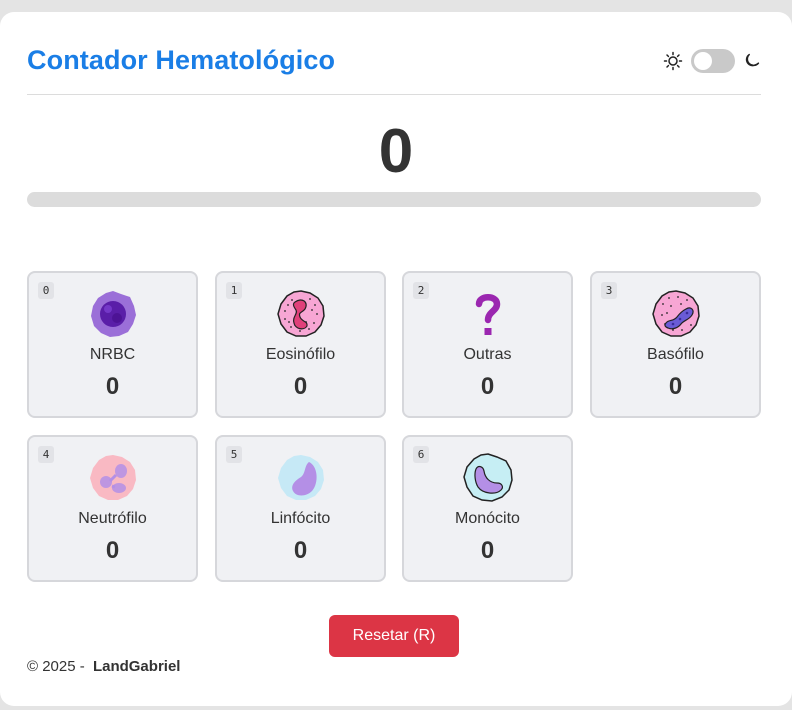 Image resolution: width=792 pixels, height=710 pixels. Describe the element at coordinates (56, 666) in the screenshot. I see `copyright-text: © 2025 -` at that location.